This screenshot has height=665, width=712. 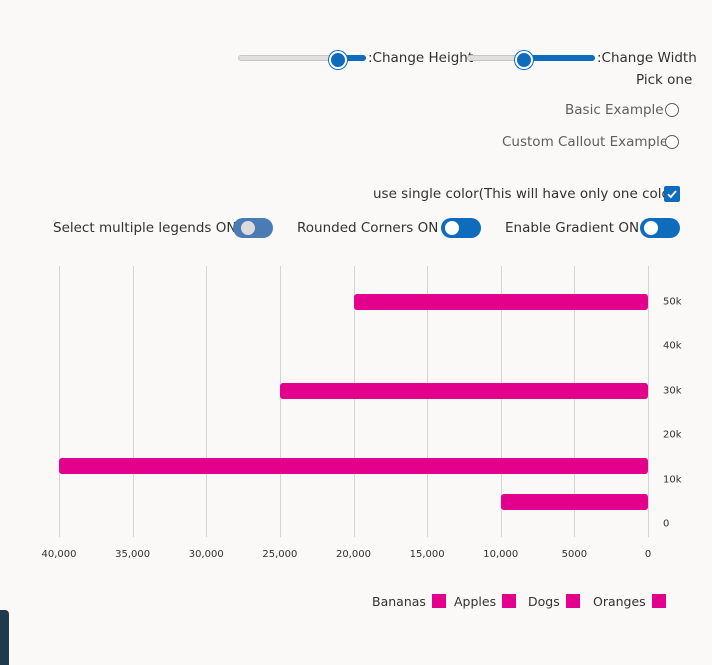 I want to click on x-tick-label: 35,000, so click(x=133, y=554).